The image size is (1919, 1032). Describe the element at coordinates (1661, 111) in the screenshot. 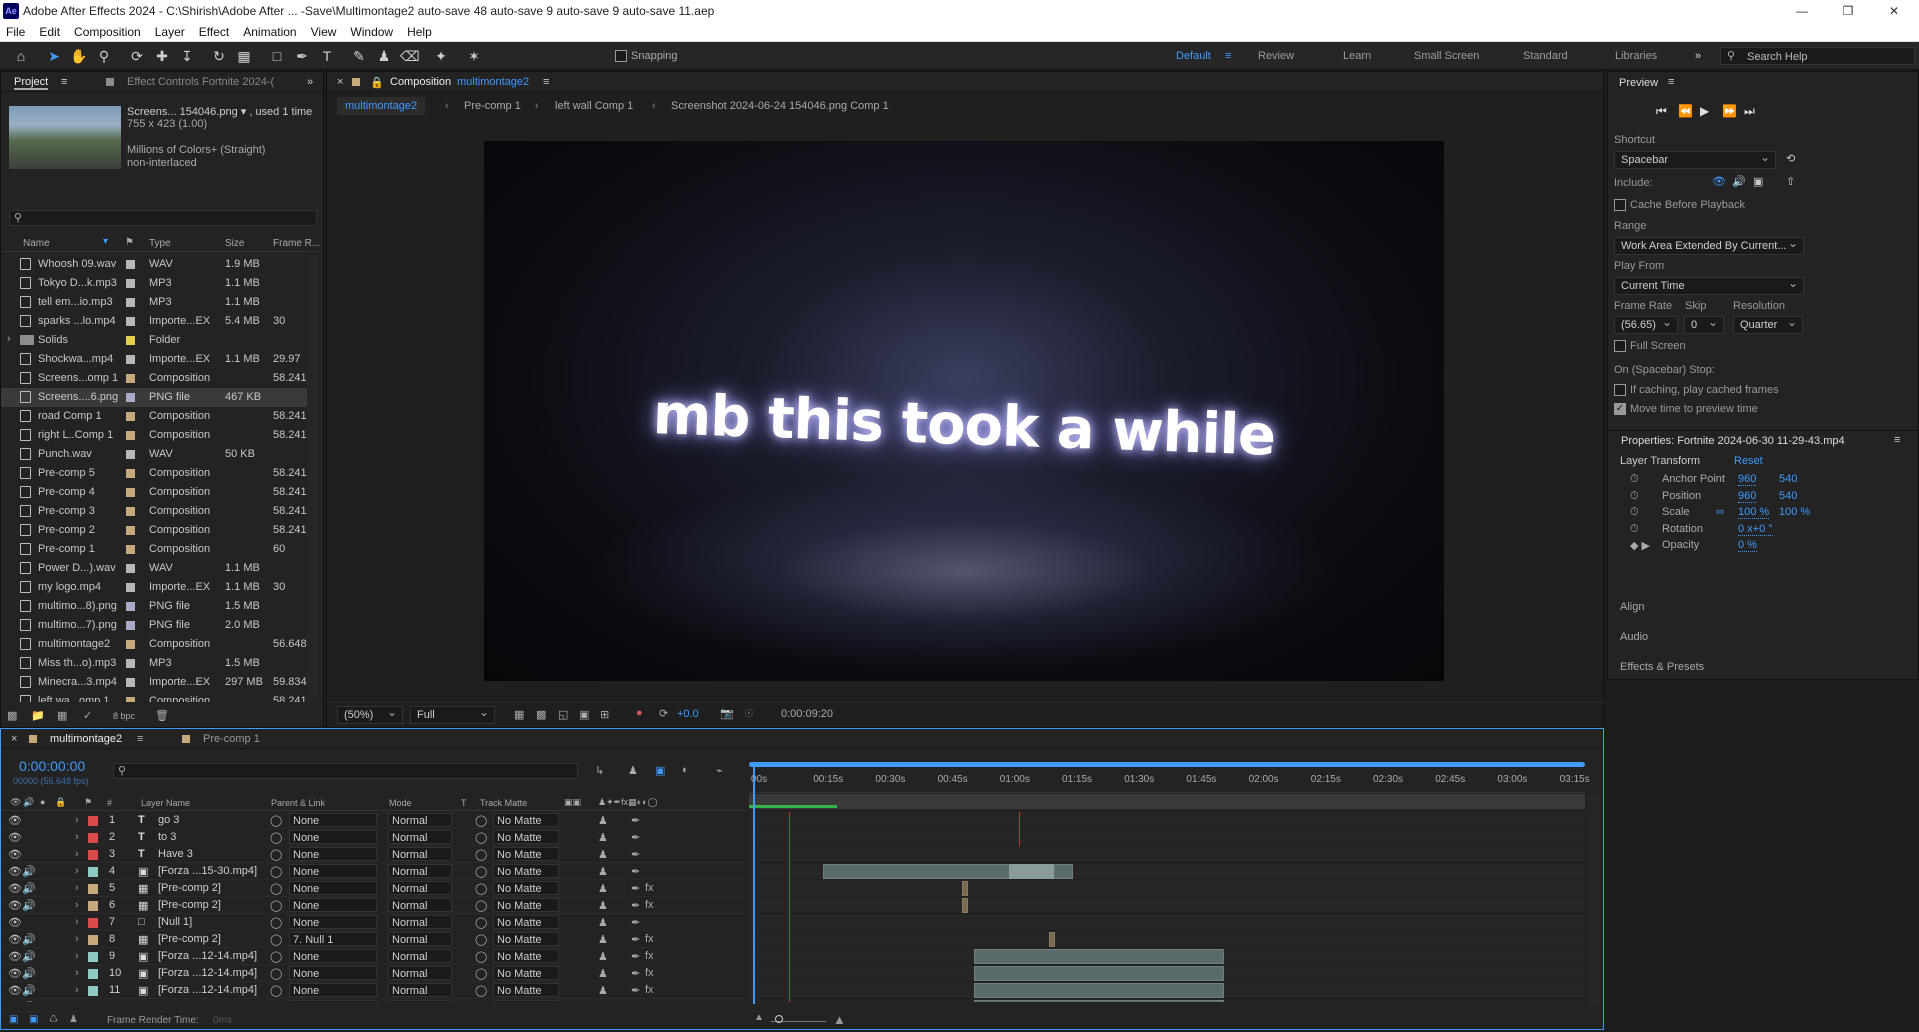

I see `first-frame-icon: ⏮` at that location.